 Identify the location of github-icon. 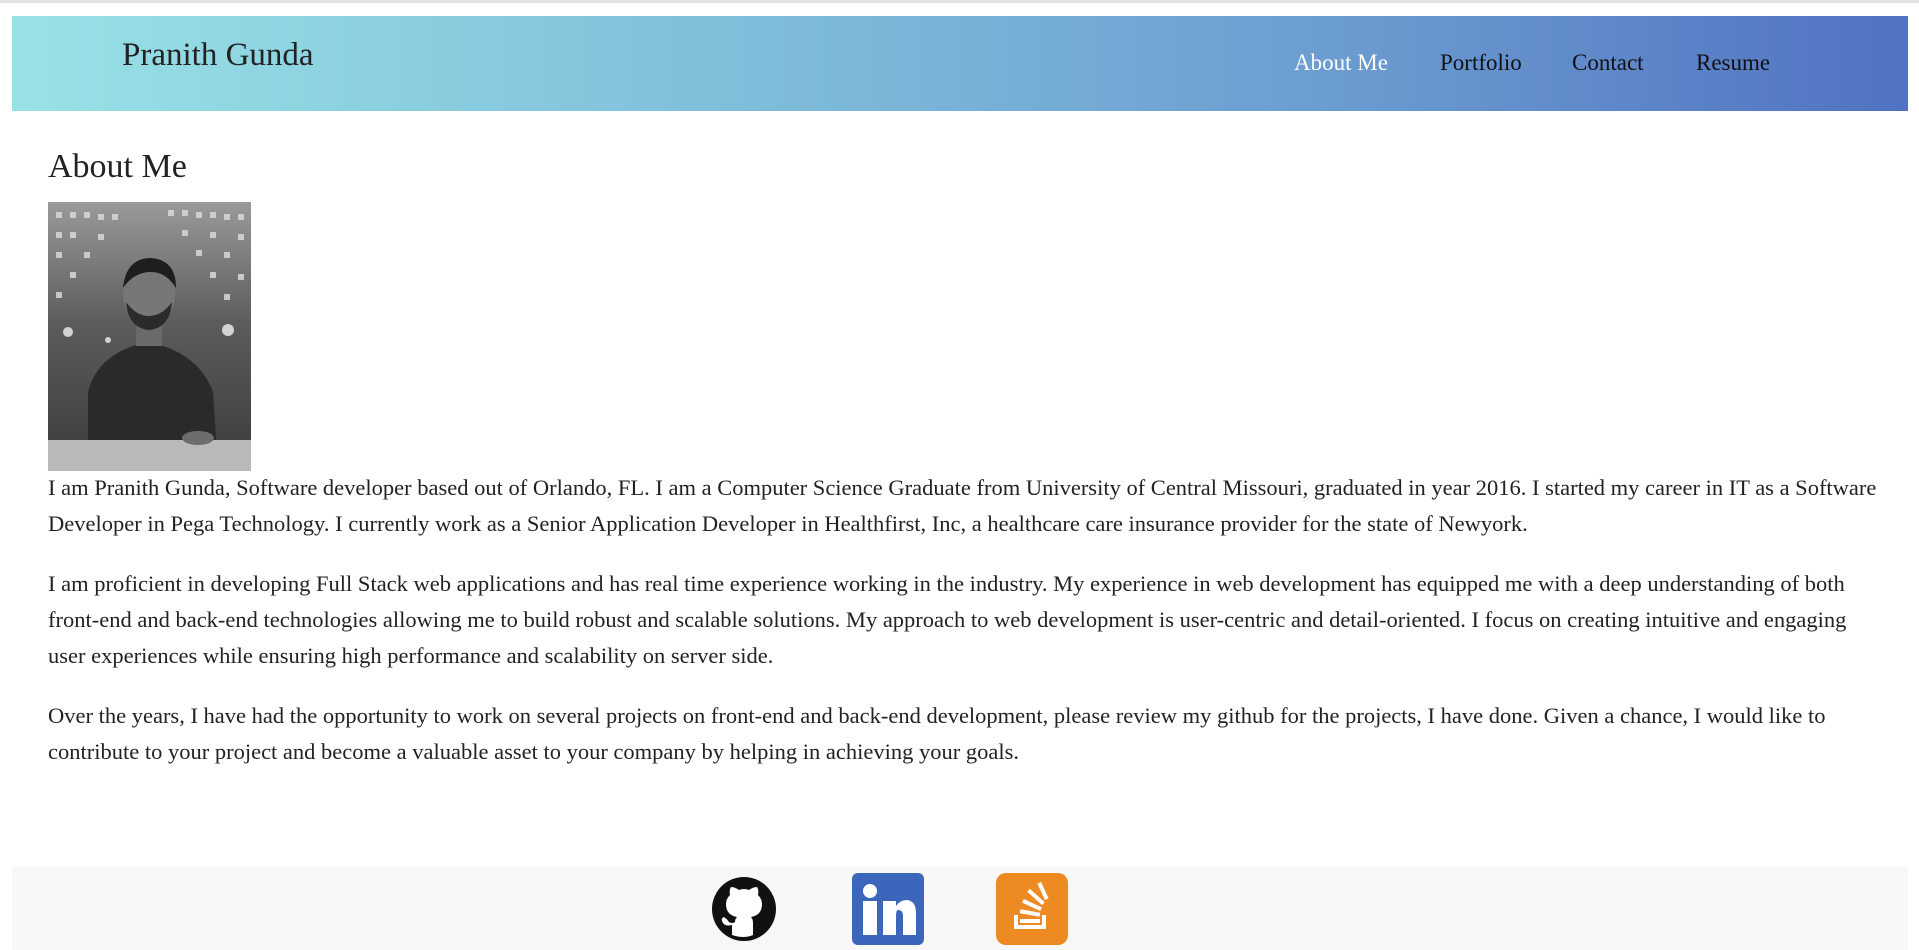
(744, 909).